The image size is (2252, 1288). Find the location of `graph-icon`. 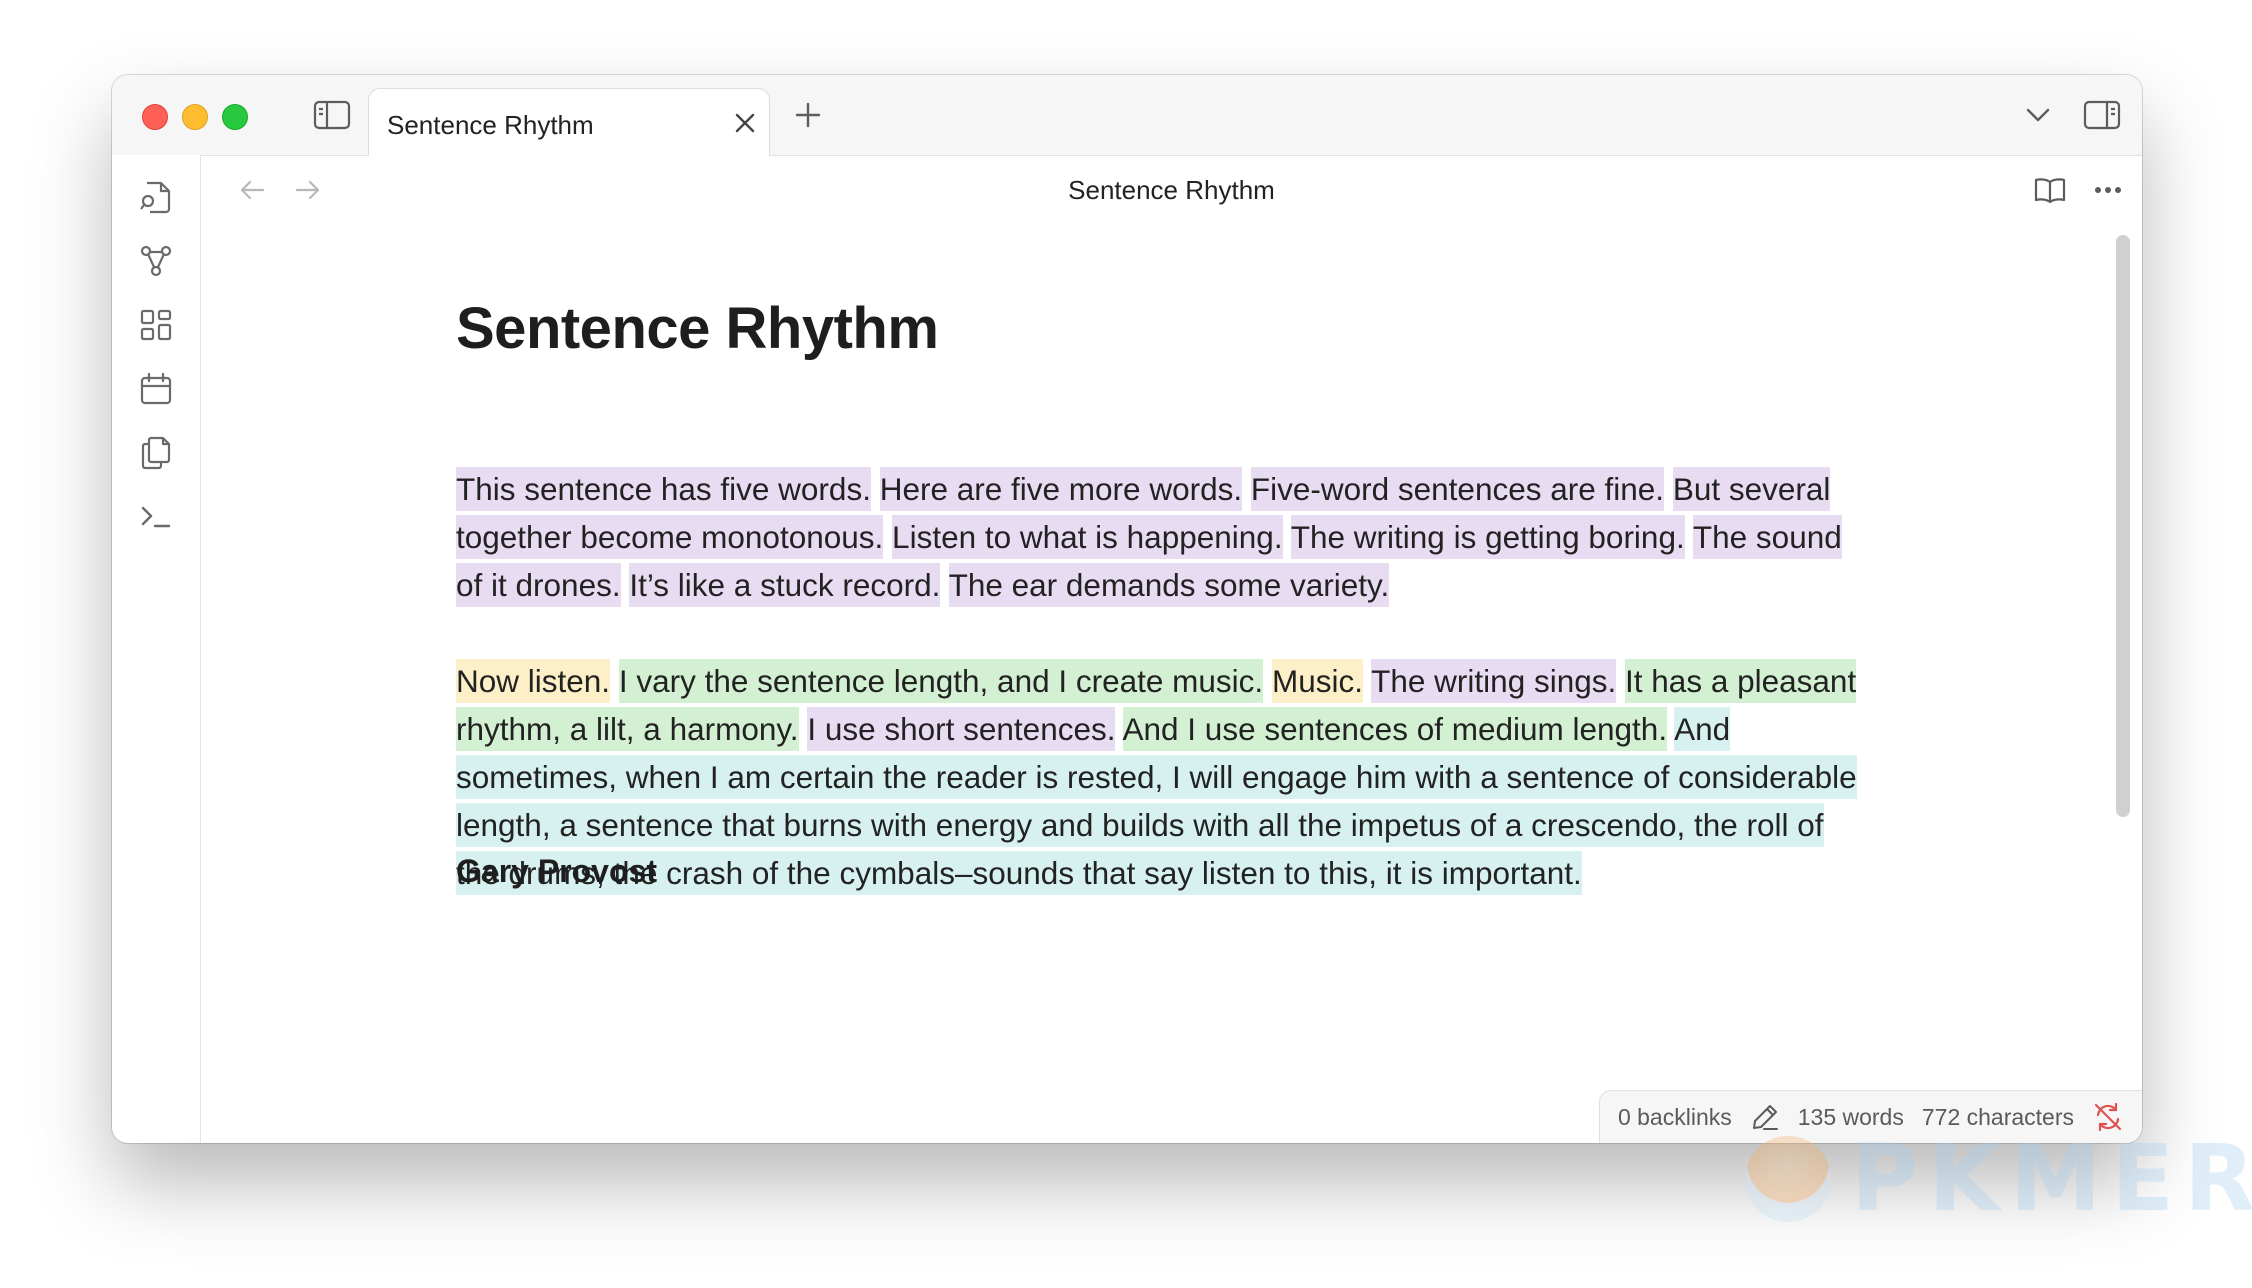

graph-icon is located at coordinates (156, 261).